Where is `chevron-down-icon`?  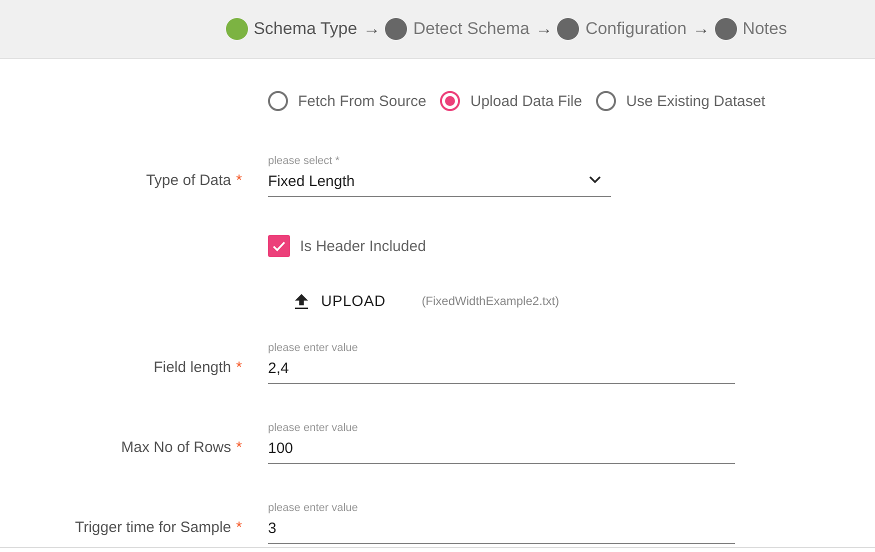 chevron-down-icon is located at coordinates (595, 180).